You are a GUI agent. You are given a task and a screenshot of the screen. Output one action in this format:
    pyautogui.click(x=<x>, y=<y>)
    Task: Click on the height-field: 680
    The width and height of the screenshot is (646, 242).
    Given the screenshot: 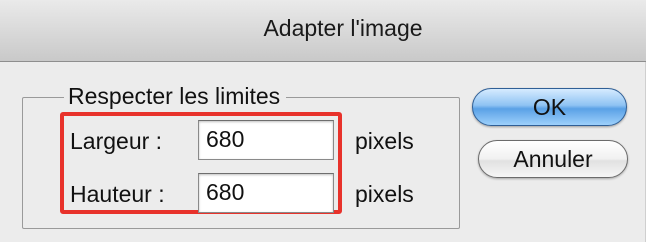 What is the action you would take?
    pyautogui.click(x=266, y=193)
    